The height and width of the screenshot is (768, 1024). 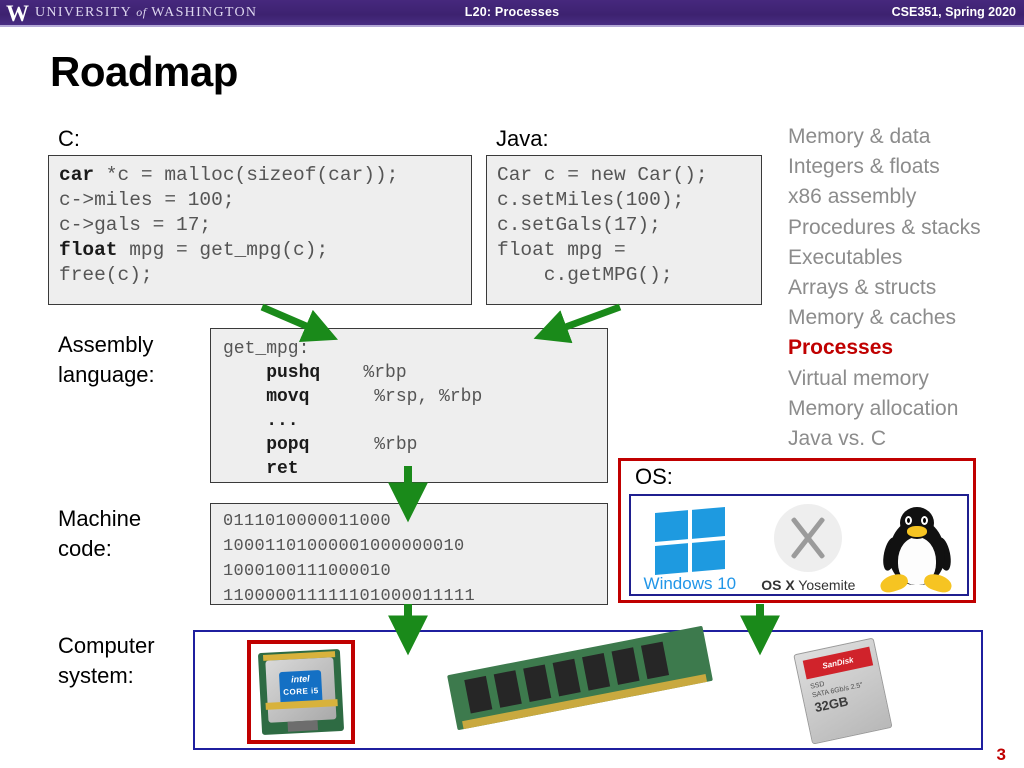 What do you see at coordinates (862, 288) in the screenshot?
I see `roadmap-topic-item: Arrays & structs` at bounding box center [862, 288].